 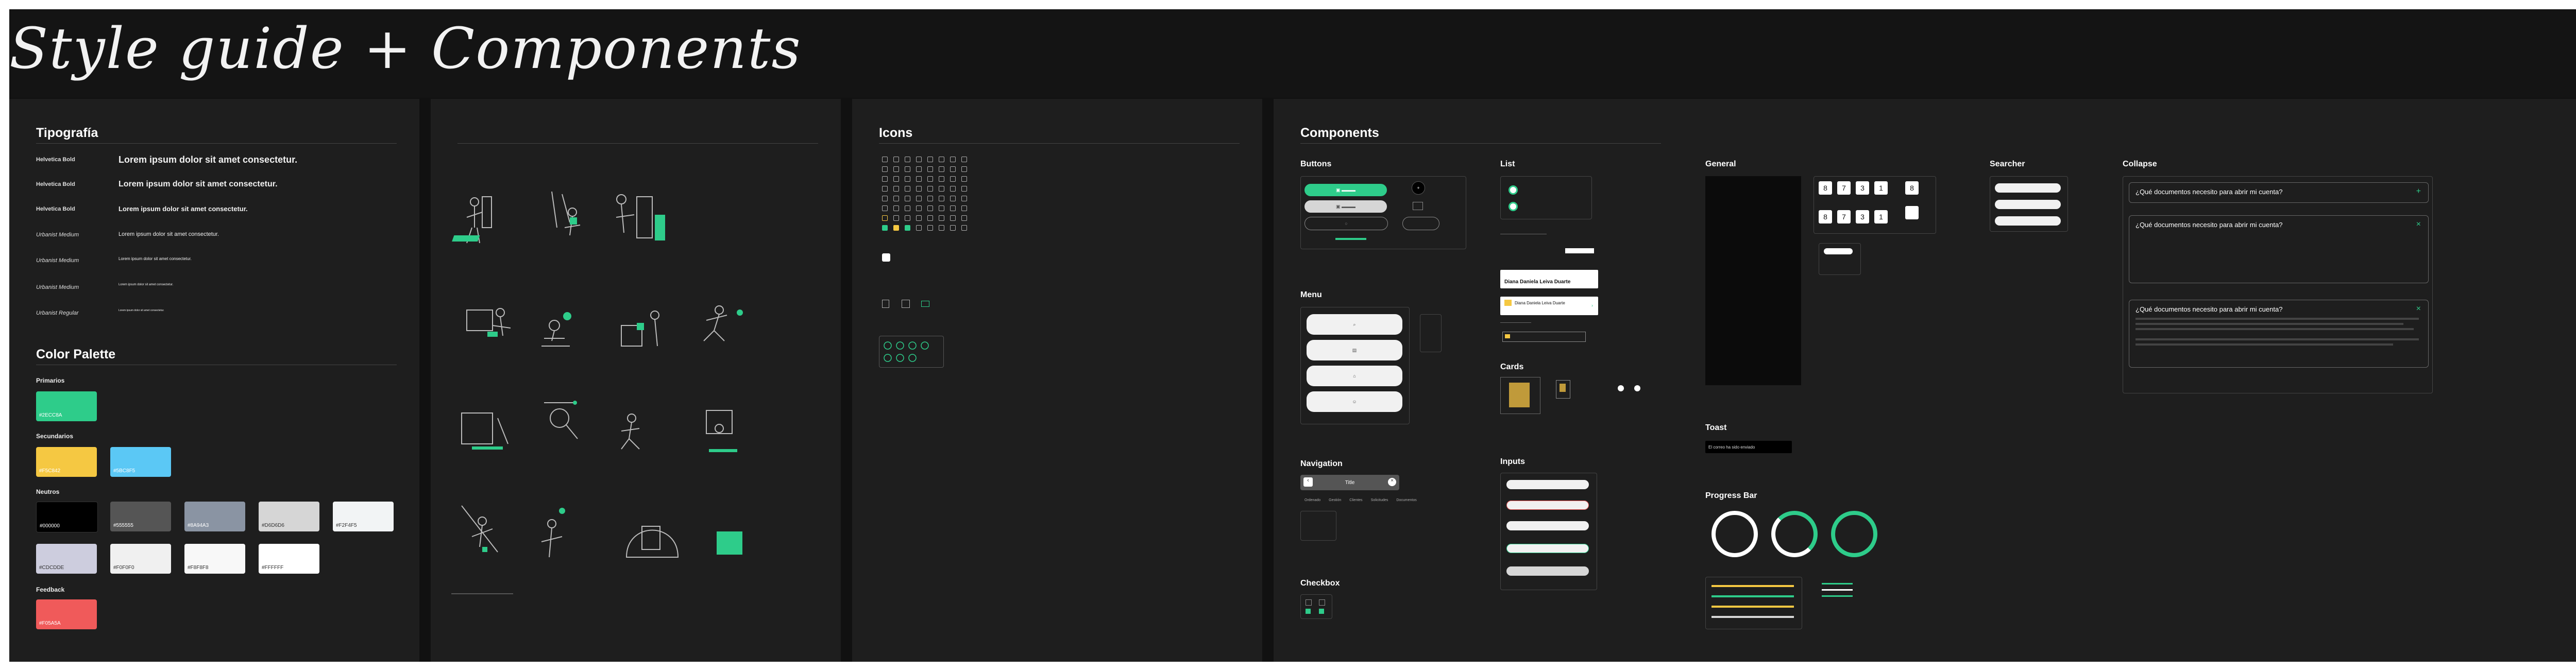 What do you see at coordinates (1752, 607) in the screenshot?
I see `progress-bar` at bounding box center [1752, 607].